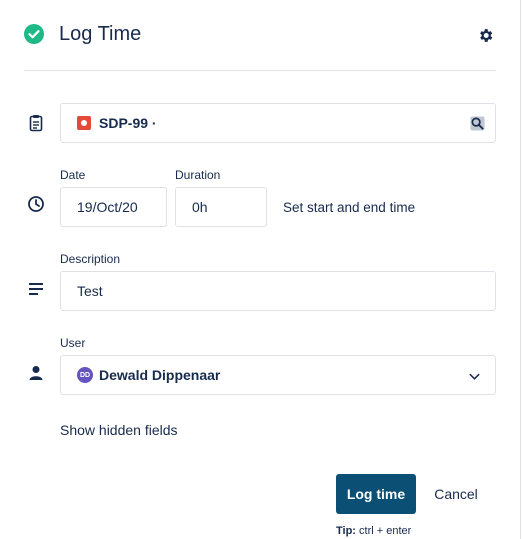 This screenshot has width=522, height=539. I want to click on avatar: DD, so click(85, 375).